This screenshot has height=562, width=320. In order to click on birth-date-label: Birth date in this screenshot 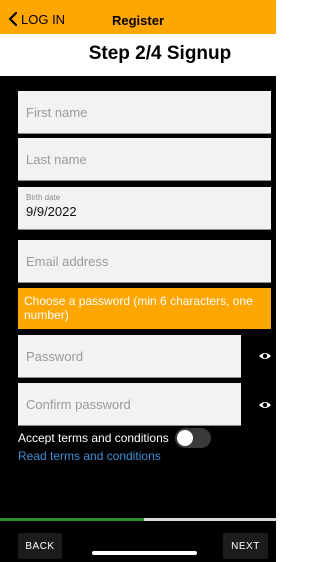, I will do `click(43, 197)`.